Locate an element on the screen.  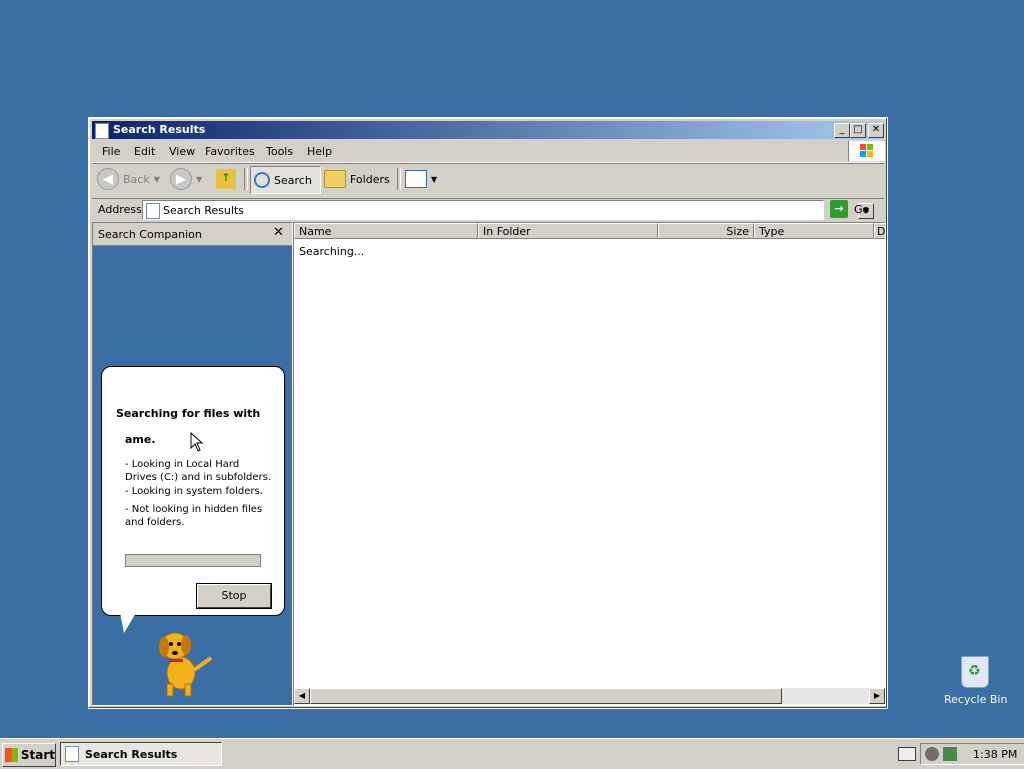
maximize-button: □ is located at coordinates (858, 130).